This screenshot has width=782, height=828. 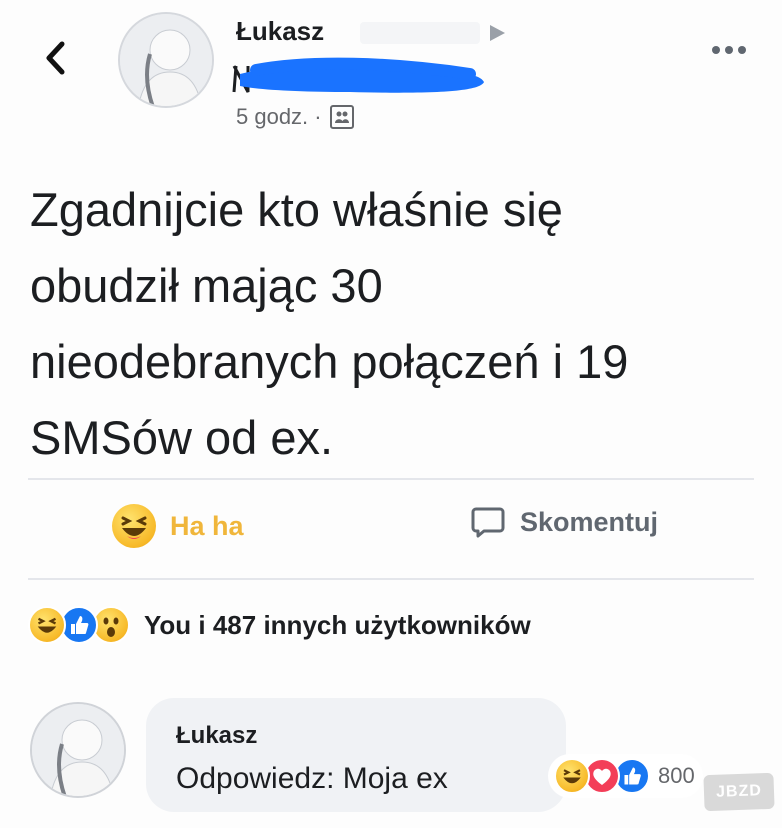 What do you see at coordinates (488, 522) in the screenshot?
I see `comment-bubble-icon` at bounding box center [488, 522].